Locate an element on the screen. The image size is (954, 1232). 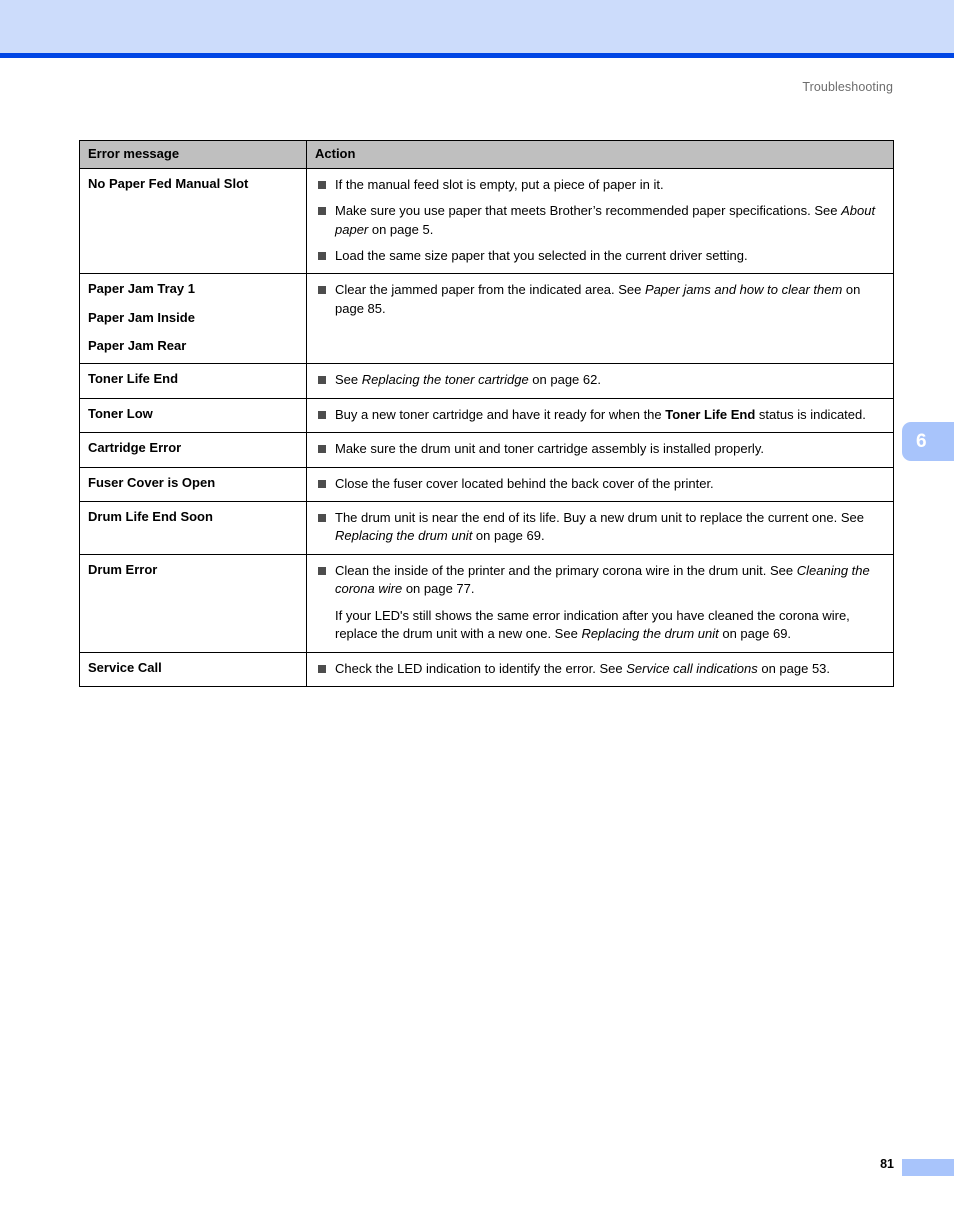
cross-reference-title: Replacing the toner cartridge is located at coordinates (445, 380).